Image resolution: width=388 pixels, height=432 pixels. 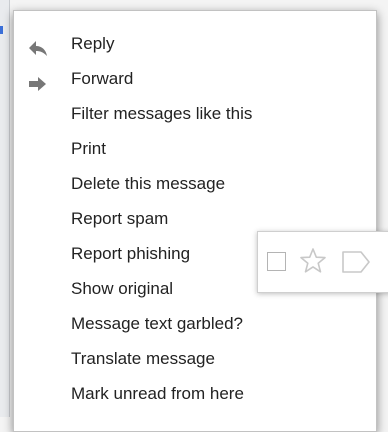 I want to click on menu-item-message-text-garbled: Message text garbled?, so click(x=195, y=323).